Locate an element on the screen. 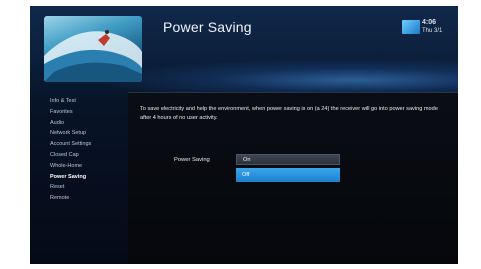 The image size is (481, 269). menu-item-whole-home: Whole-Home is located at coordinates (93, 166).